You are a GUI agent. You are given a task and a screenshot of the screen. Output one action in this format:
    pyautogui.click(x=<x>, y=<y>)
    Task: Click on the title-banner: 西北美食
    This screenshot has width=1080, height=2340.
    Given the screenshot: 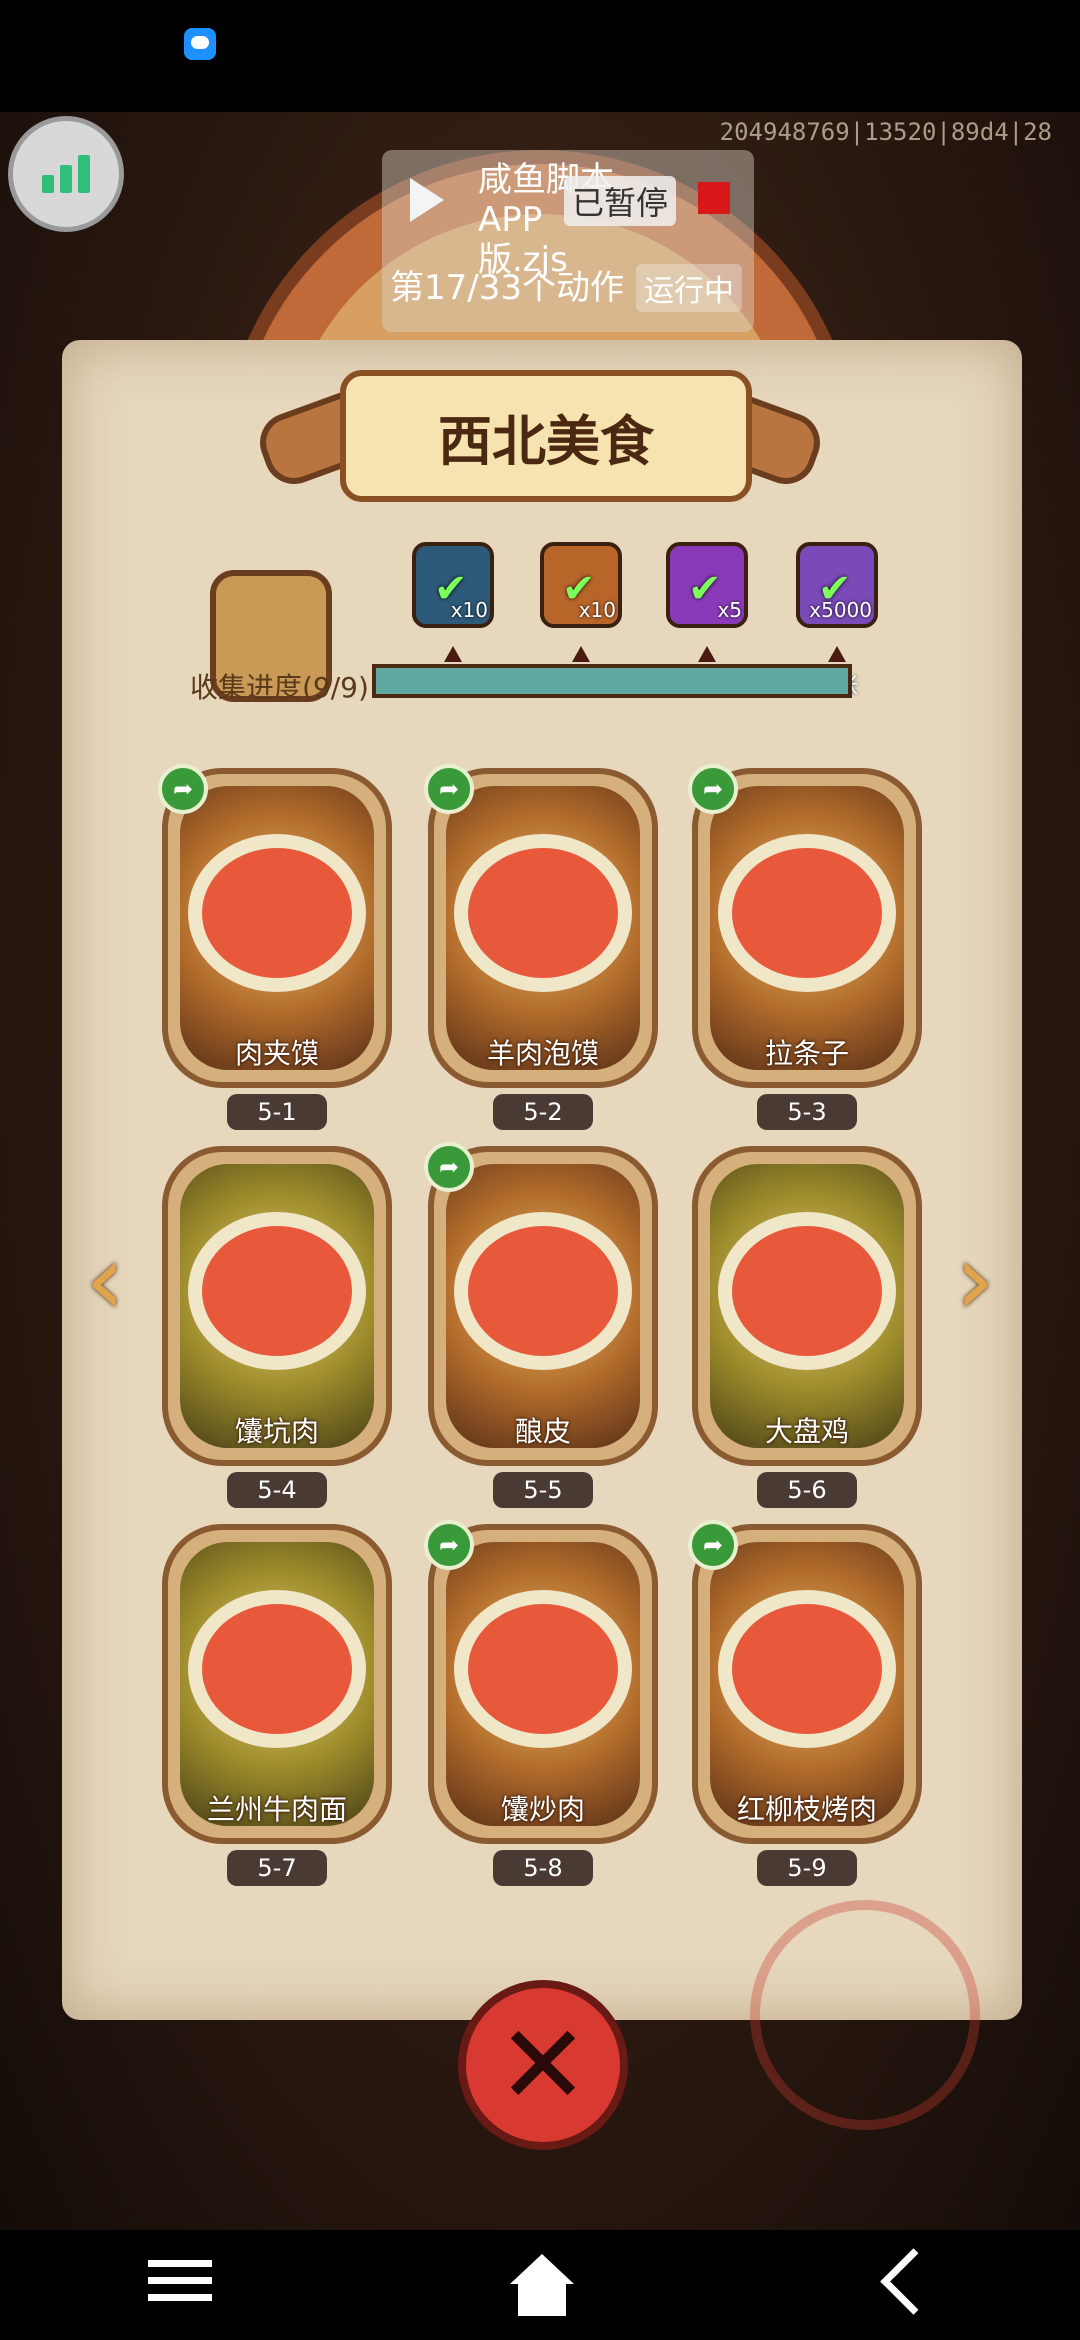 What is the action you would take?
    pyautogui.click(x=540, y=435)
    